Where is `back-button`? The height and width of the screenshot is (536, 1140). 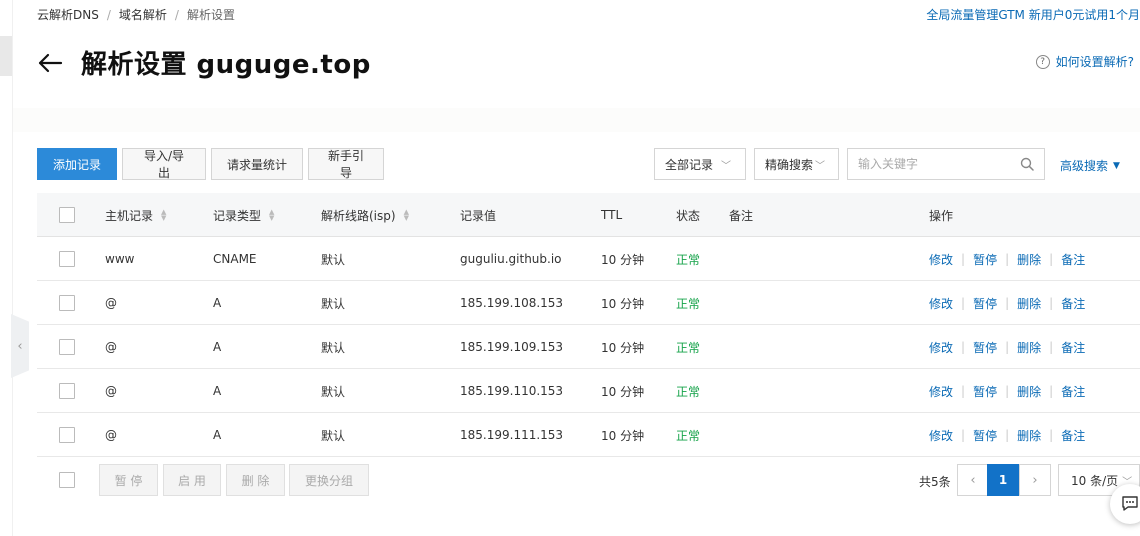 back-button is located at coordinates (51, 63).